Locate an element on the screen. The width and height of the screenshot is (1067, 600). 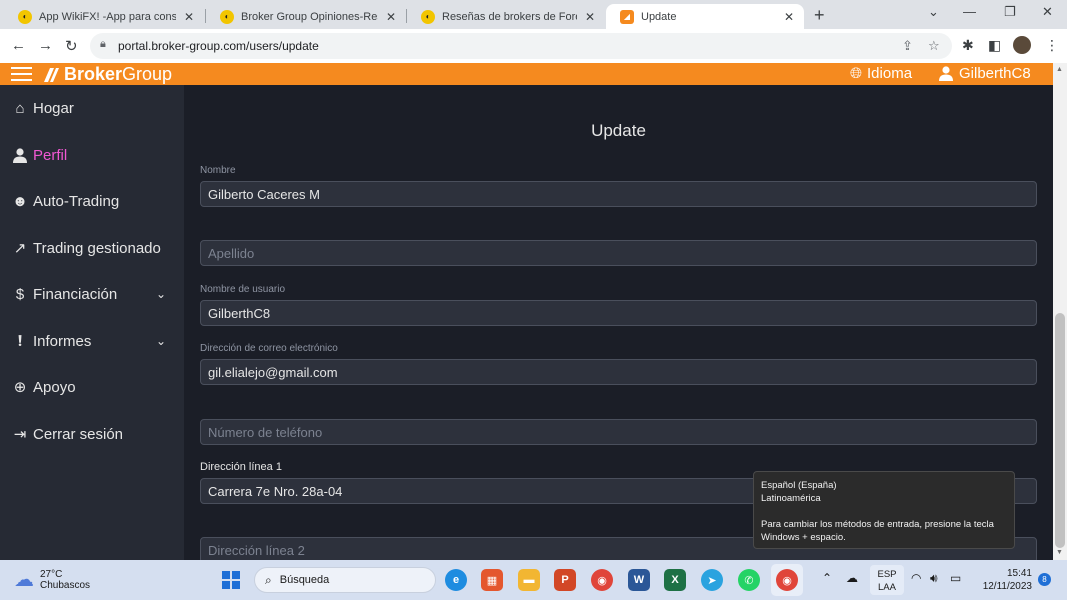
notification-badge: 8 is located at coordinates (1044, 579).